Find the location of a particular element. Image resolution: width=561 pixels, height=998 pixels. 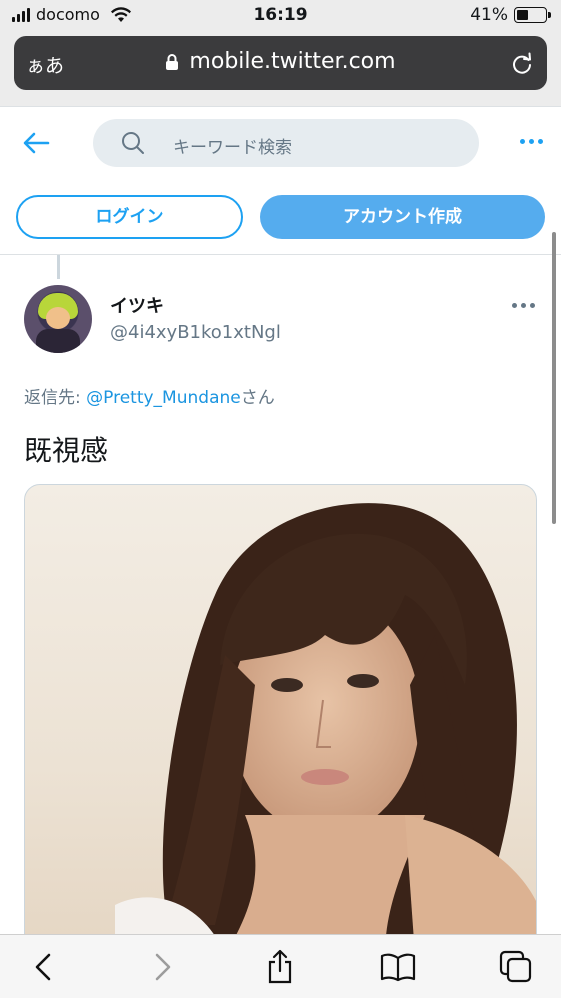

reply-to-line: 返信先: @Pretty_Mundaneさん is located at coordinates (149, 395).